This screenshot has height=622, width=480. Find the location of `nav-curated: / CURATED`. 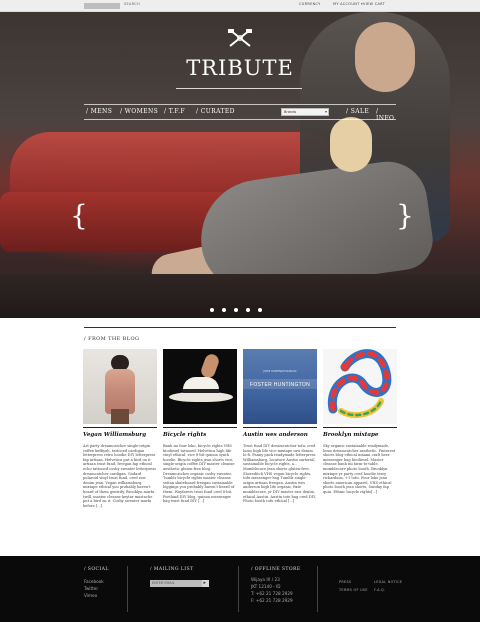

nav-curated: / CURATED is located at coordinates (215, 111).